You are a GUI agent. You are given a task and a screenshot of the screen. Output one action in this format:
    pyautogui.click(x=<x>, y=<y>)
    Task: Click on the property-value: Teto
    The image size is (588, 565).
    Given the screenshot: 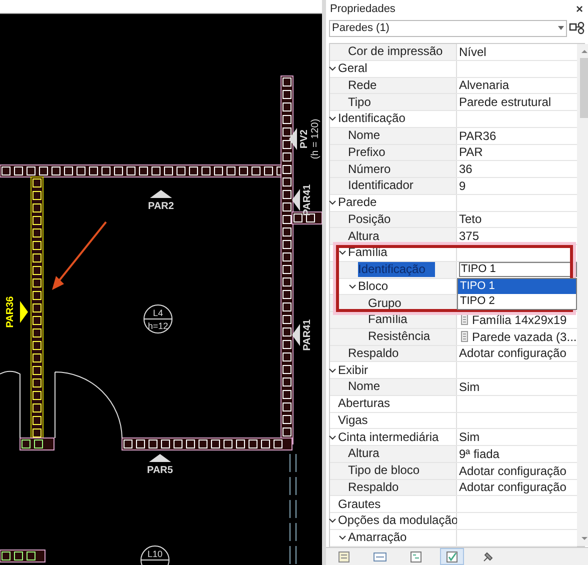 What is the action you would take?
    pyautogui.click(x=470, y=219)
    